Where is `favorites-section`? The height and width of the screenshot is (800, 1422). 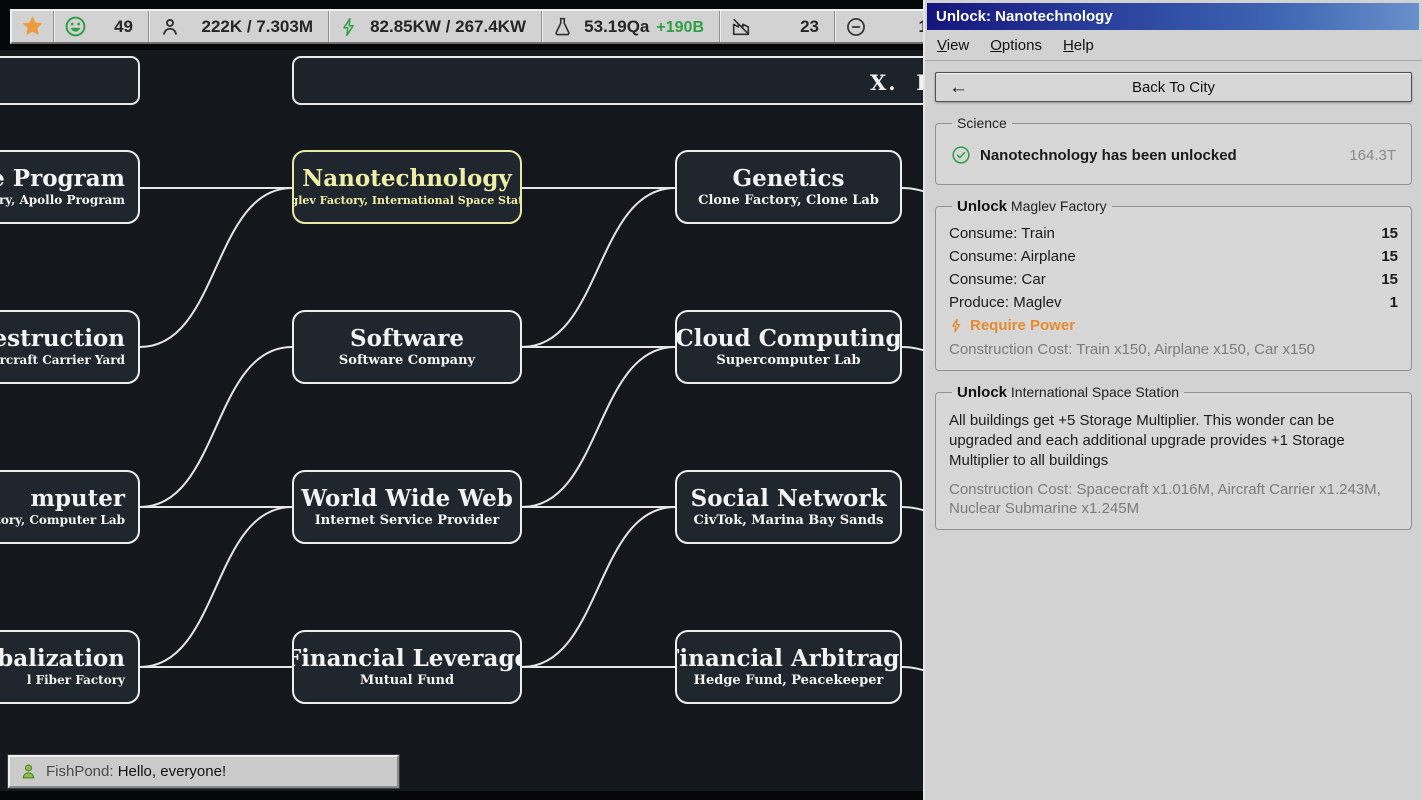
favorites-section is located at coordinates (33, 26).